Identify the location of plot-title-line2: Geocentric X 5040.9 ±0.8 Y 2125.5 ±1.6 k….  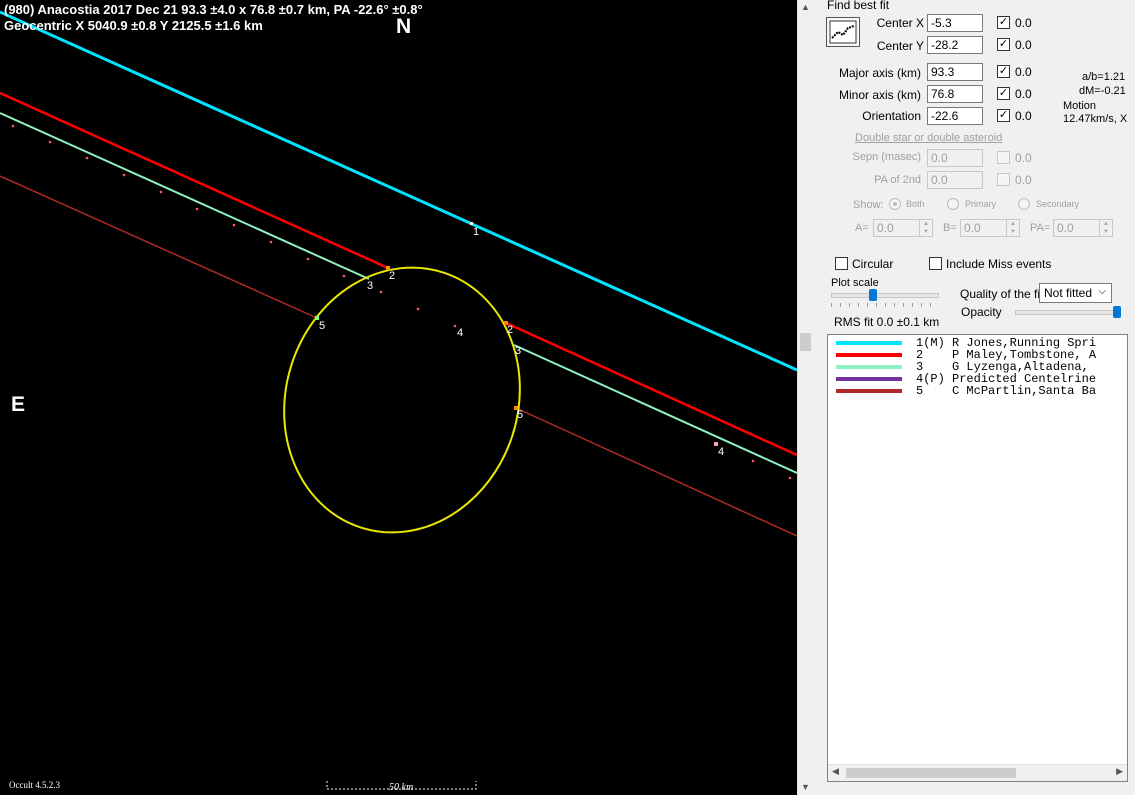
(133, 25).